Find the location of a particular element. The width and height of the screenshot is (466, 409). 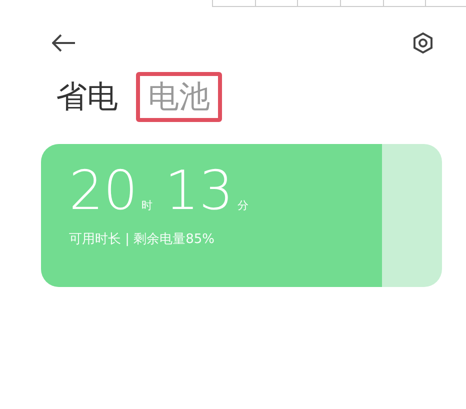

minutes-value: 13 is located at coordinates (199, 191).